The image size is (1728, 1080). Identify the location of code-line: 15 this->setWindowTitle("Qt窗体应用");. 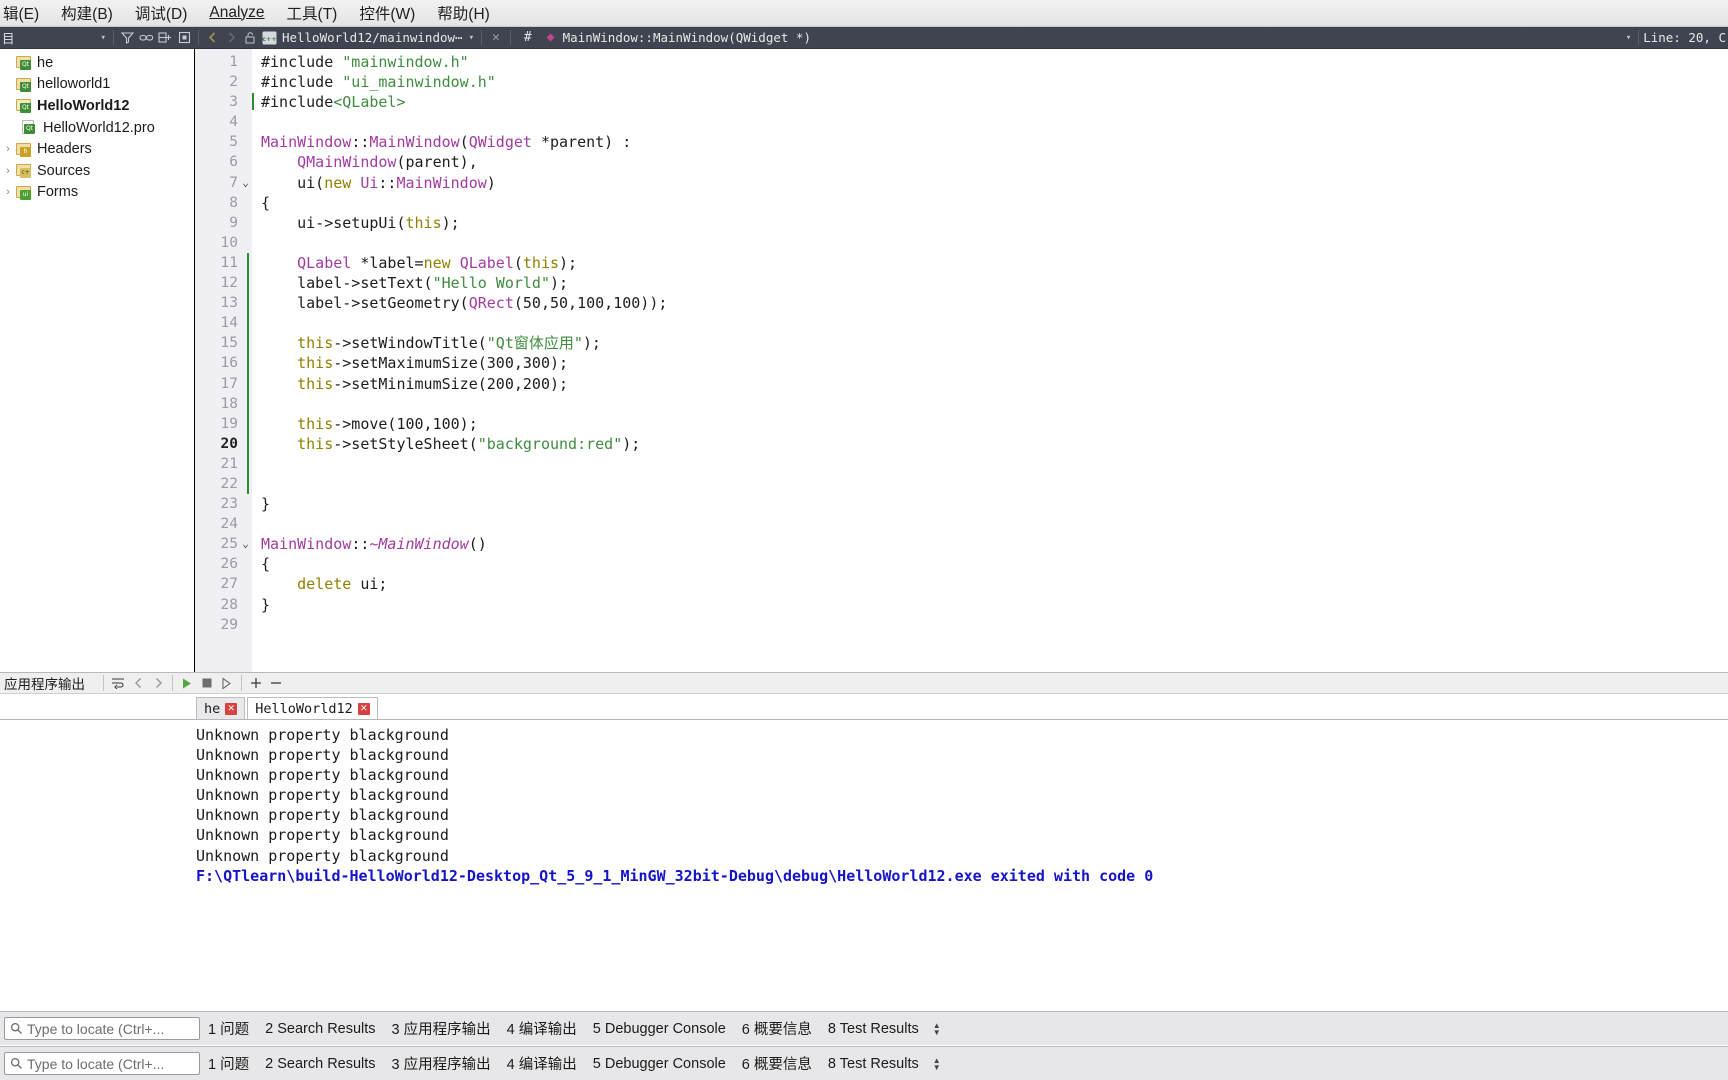
(961, 343).